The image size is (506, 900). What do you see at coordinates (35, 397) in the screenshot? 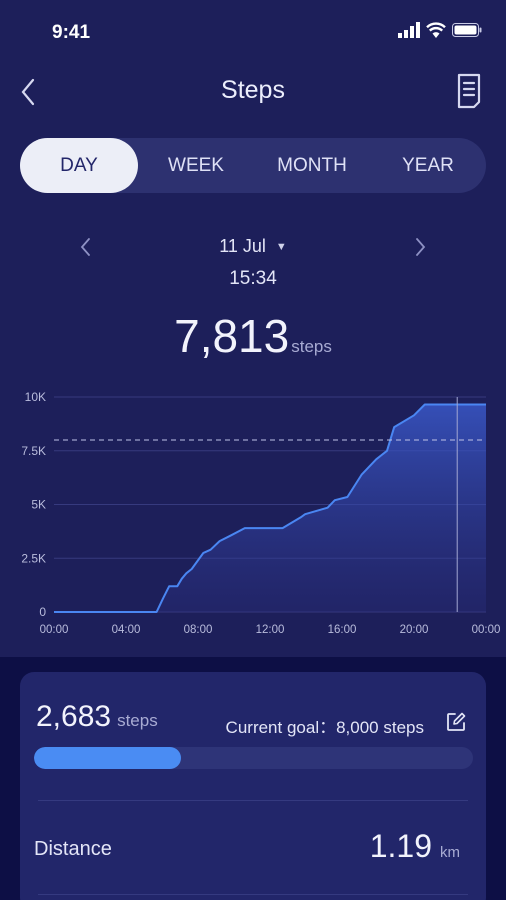
I see `y-tick-label: 10K` at bounding box center [35, 397].